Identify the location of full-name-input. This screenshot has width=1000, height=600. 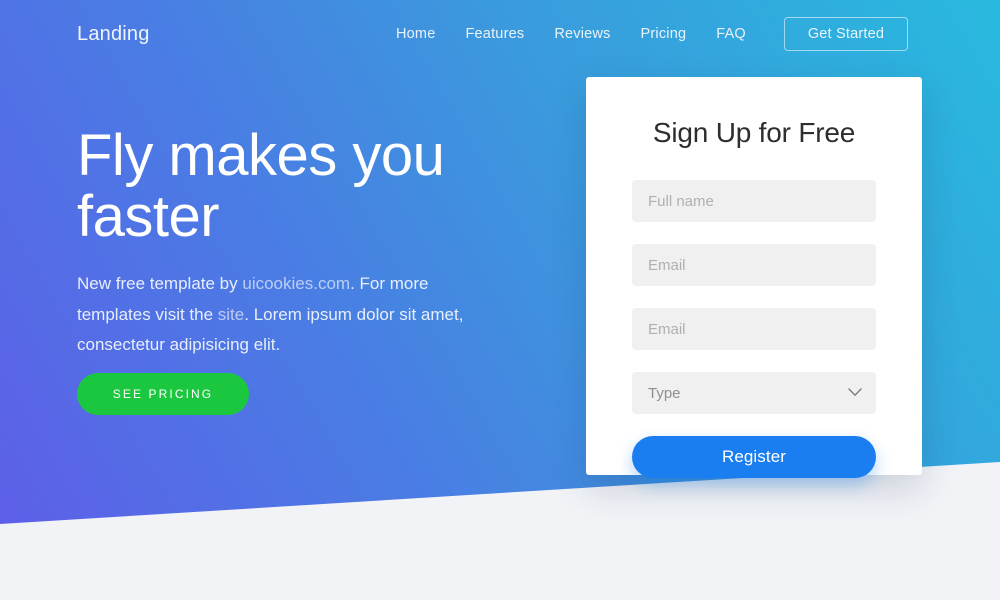
(754, 201).